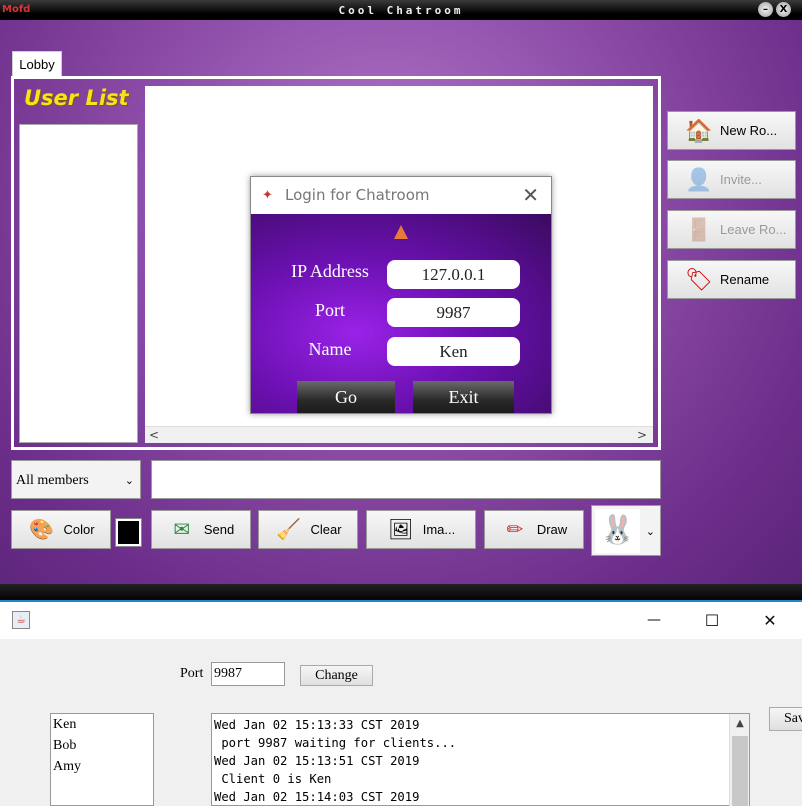  Describe the element at coordinates (770, 620) in the screenshot. I see `close-button: ✕` at that location.